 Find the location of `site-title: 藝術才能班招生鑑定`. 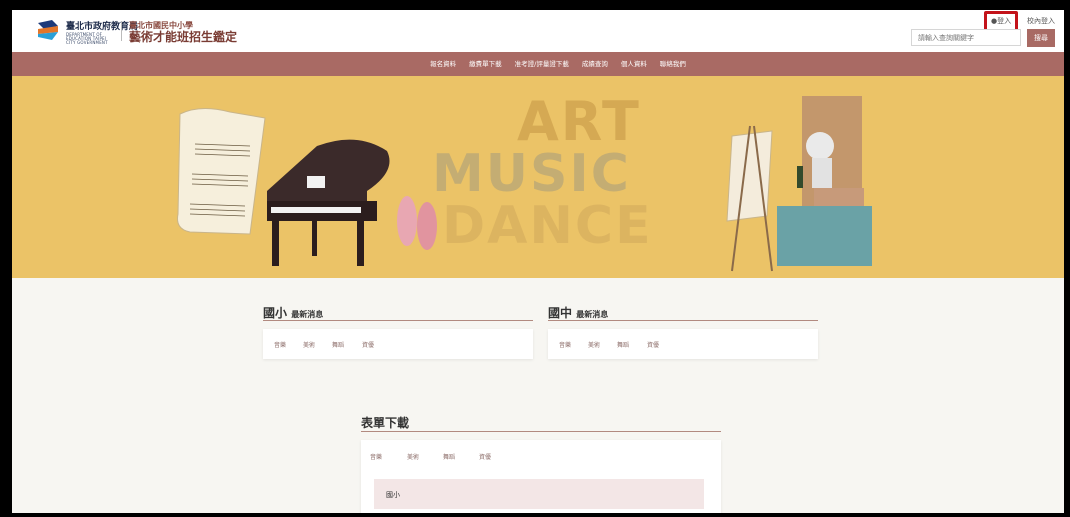

site-title: 藝術才能班招生鑑定 is located at coordinates (183, 37).